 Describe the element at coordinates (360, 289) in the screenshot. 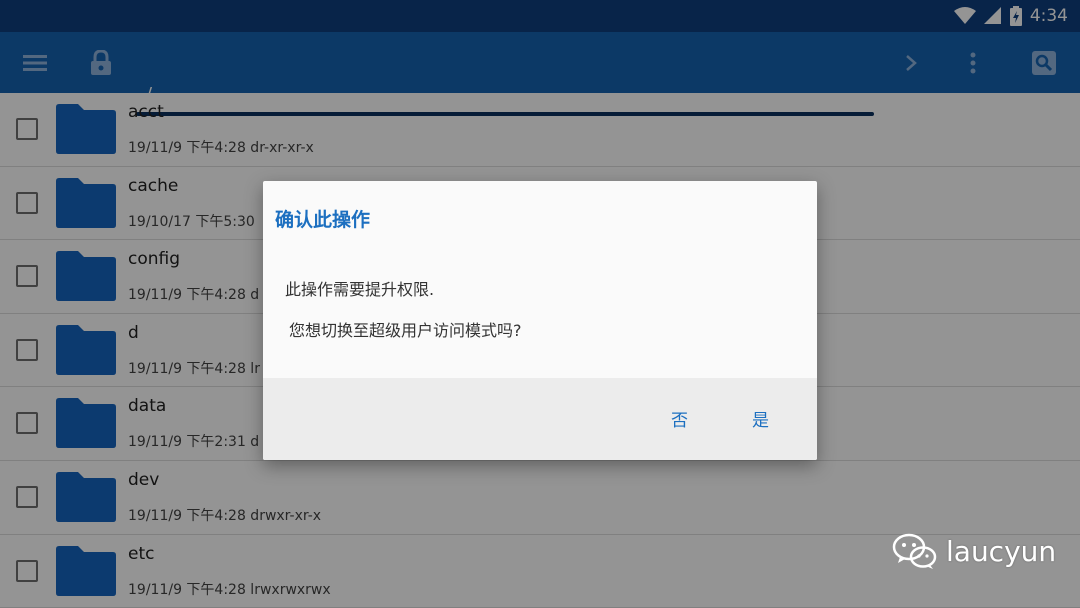

I see `dialog-message-1: 此操作需要提升权限.` at that location.